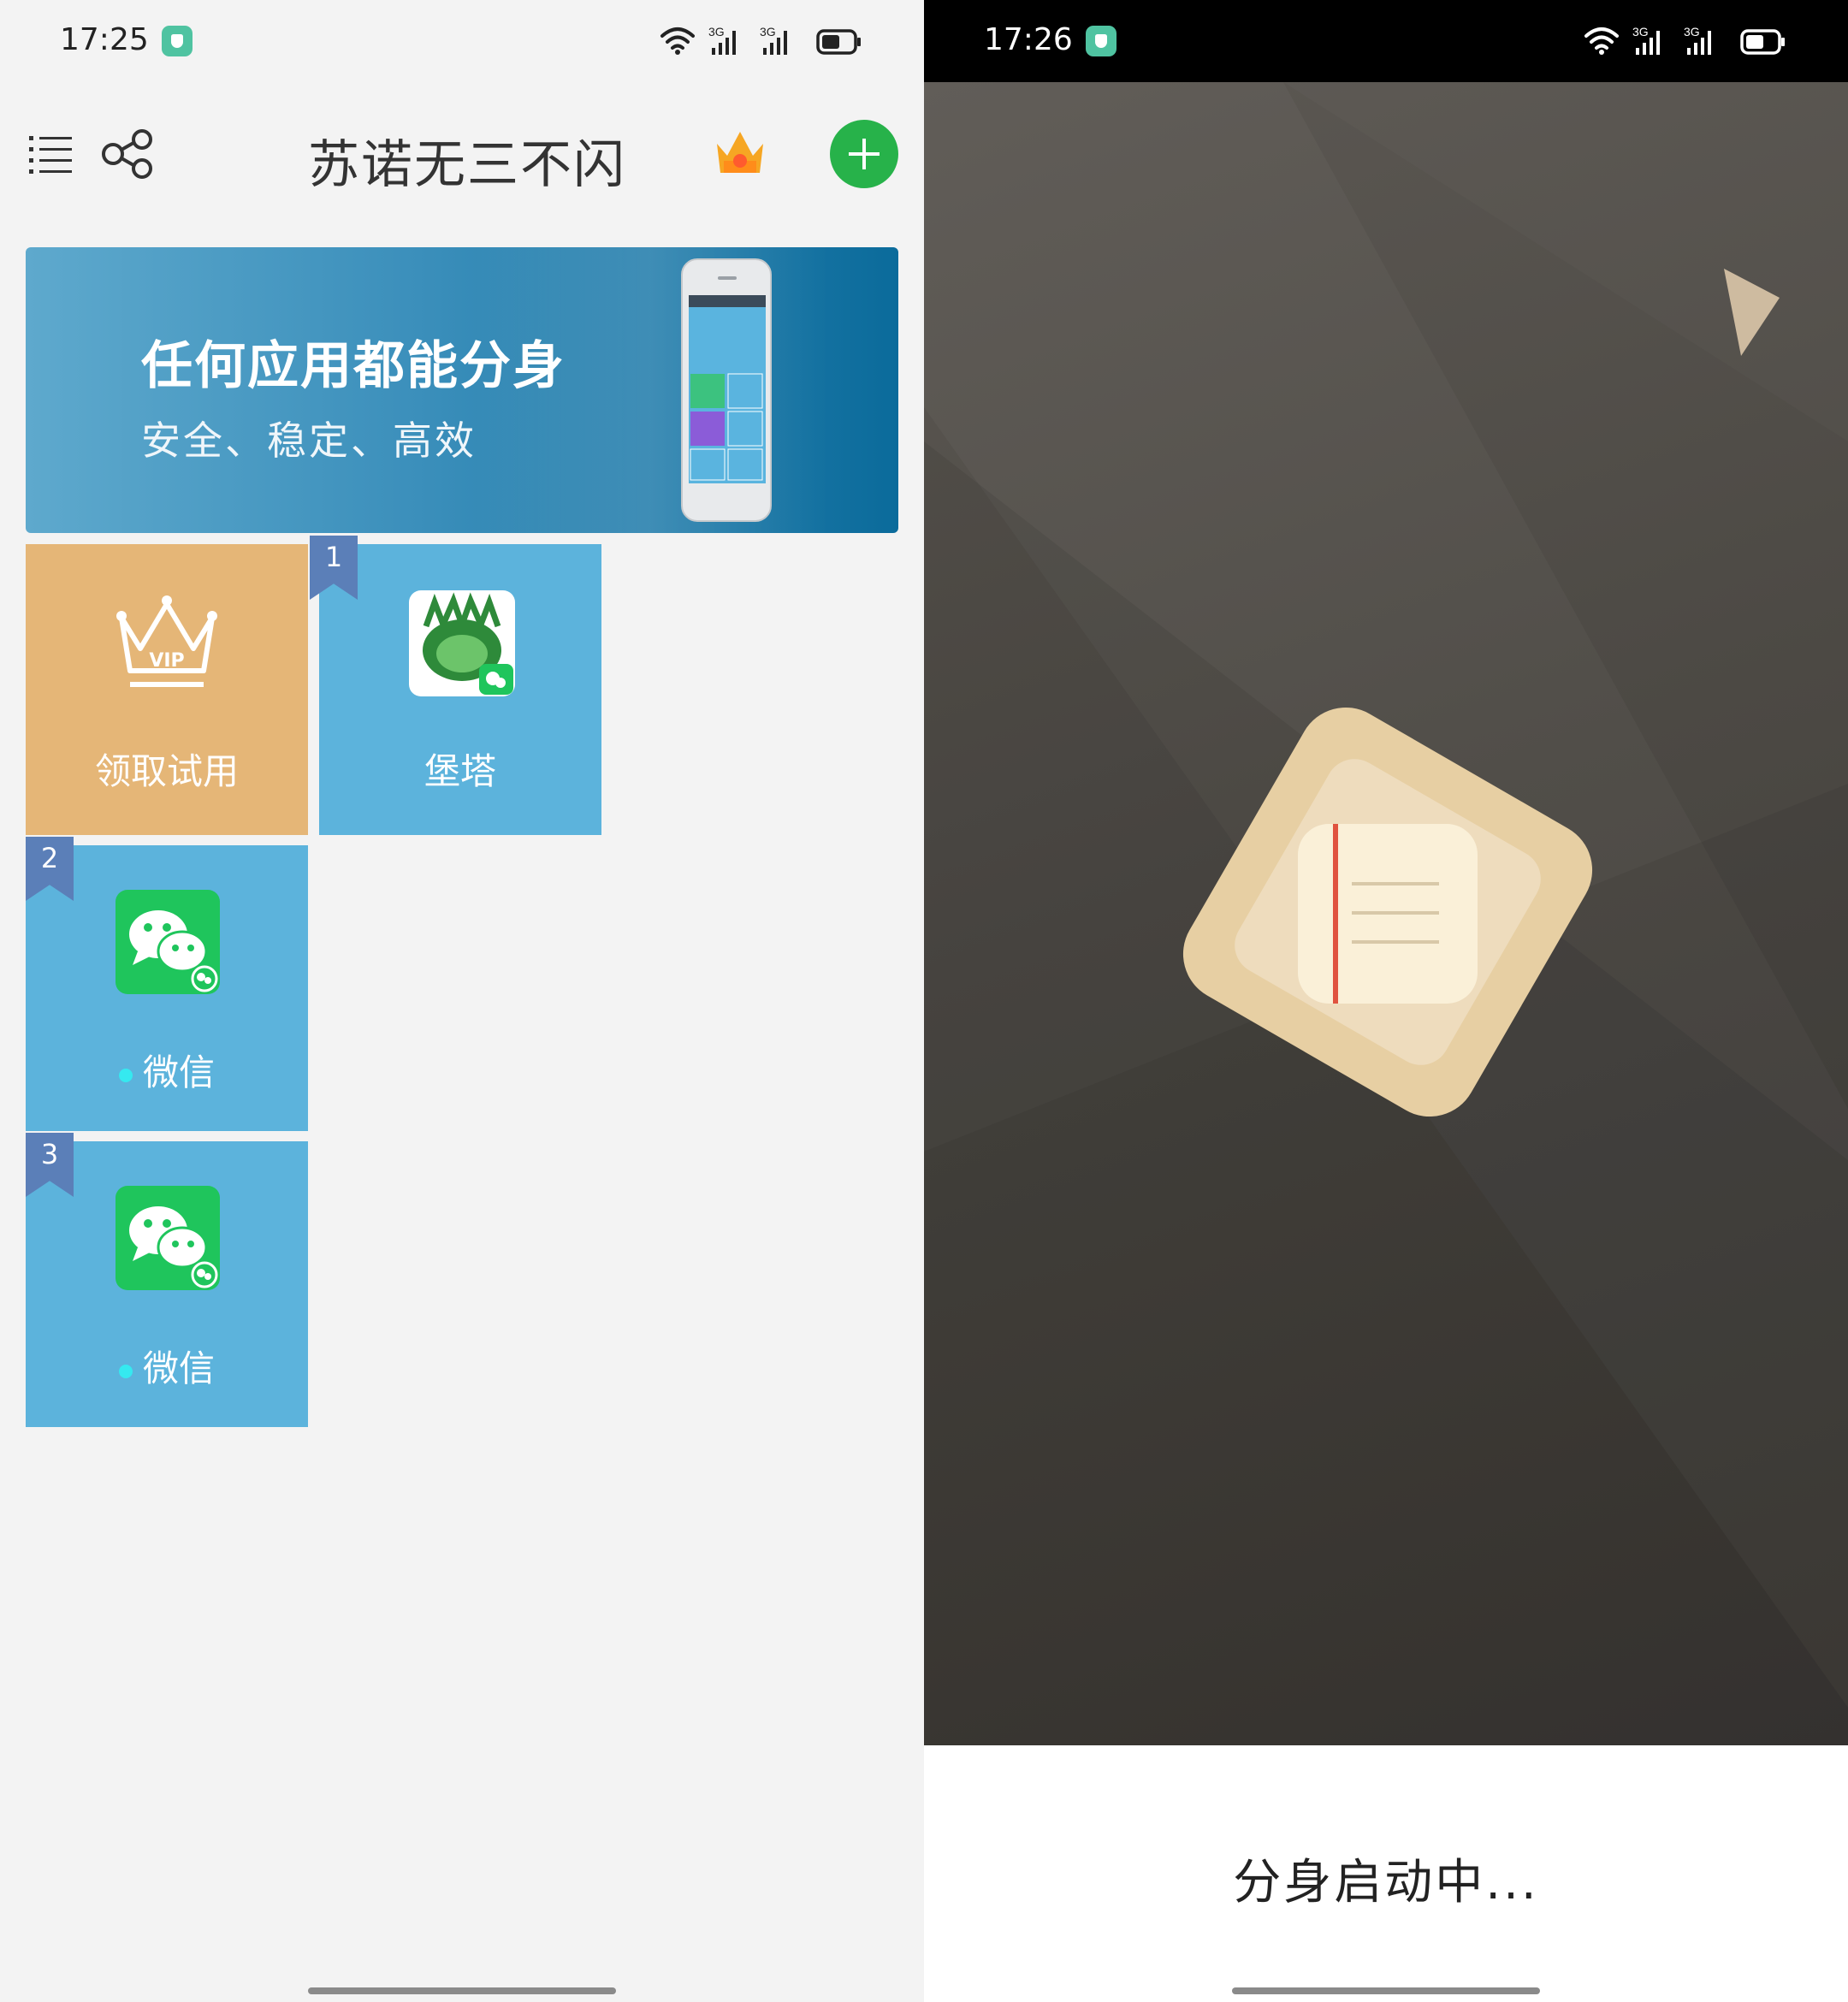  I want to click on notebook-app-icon, so click(1388, 914).